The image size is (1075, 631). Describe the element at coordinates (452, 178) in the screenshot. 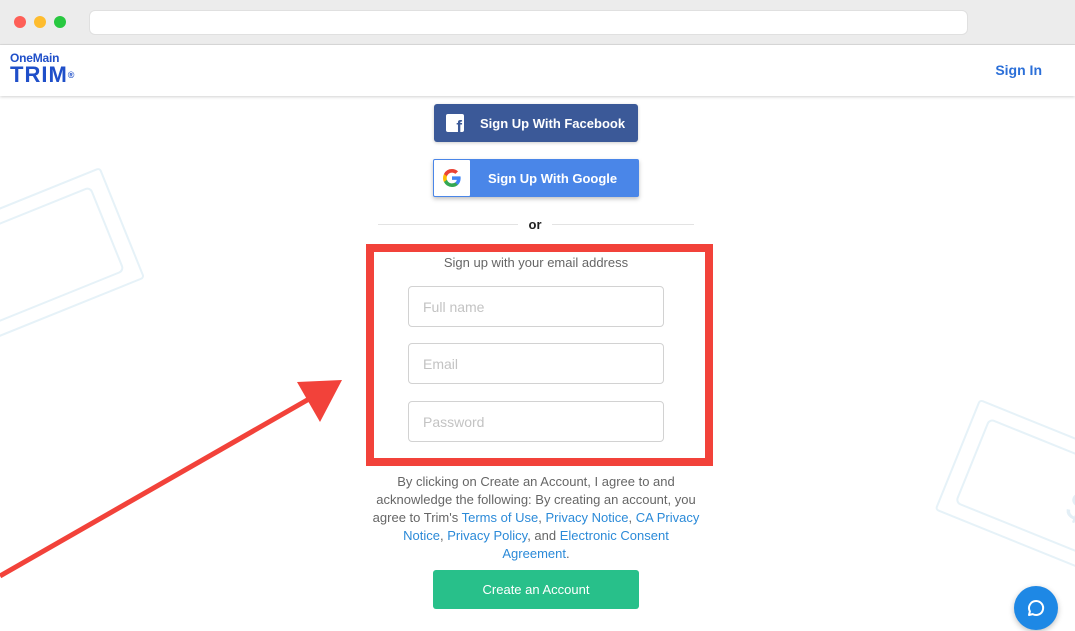

I see `google-icon` at that location.